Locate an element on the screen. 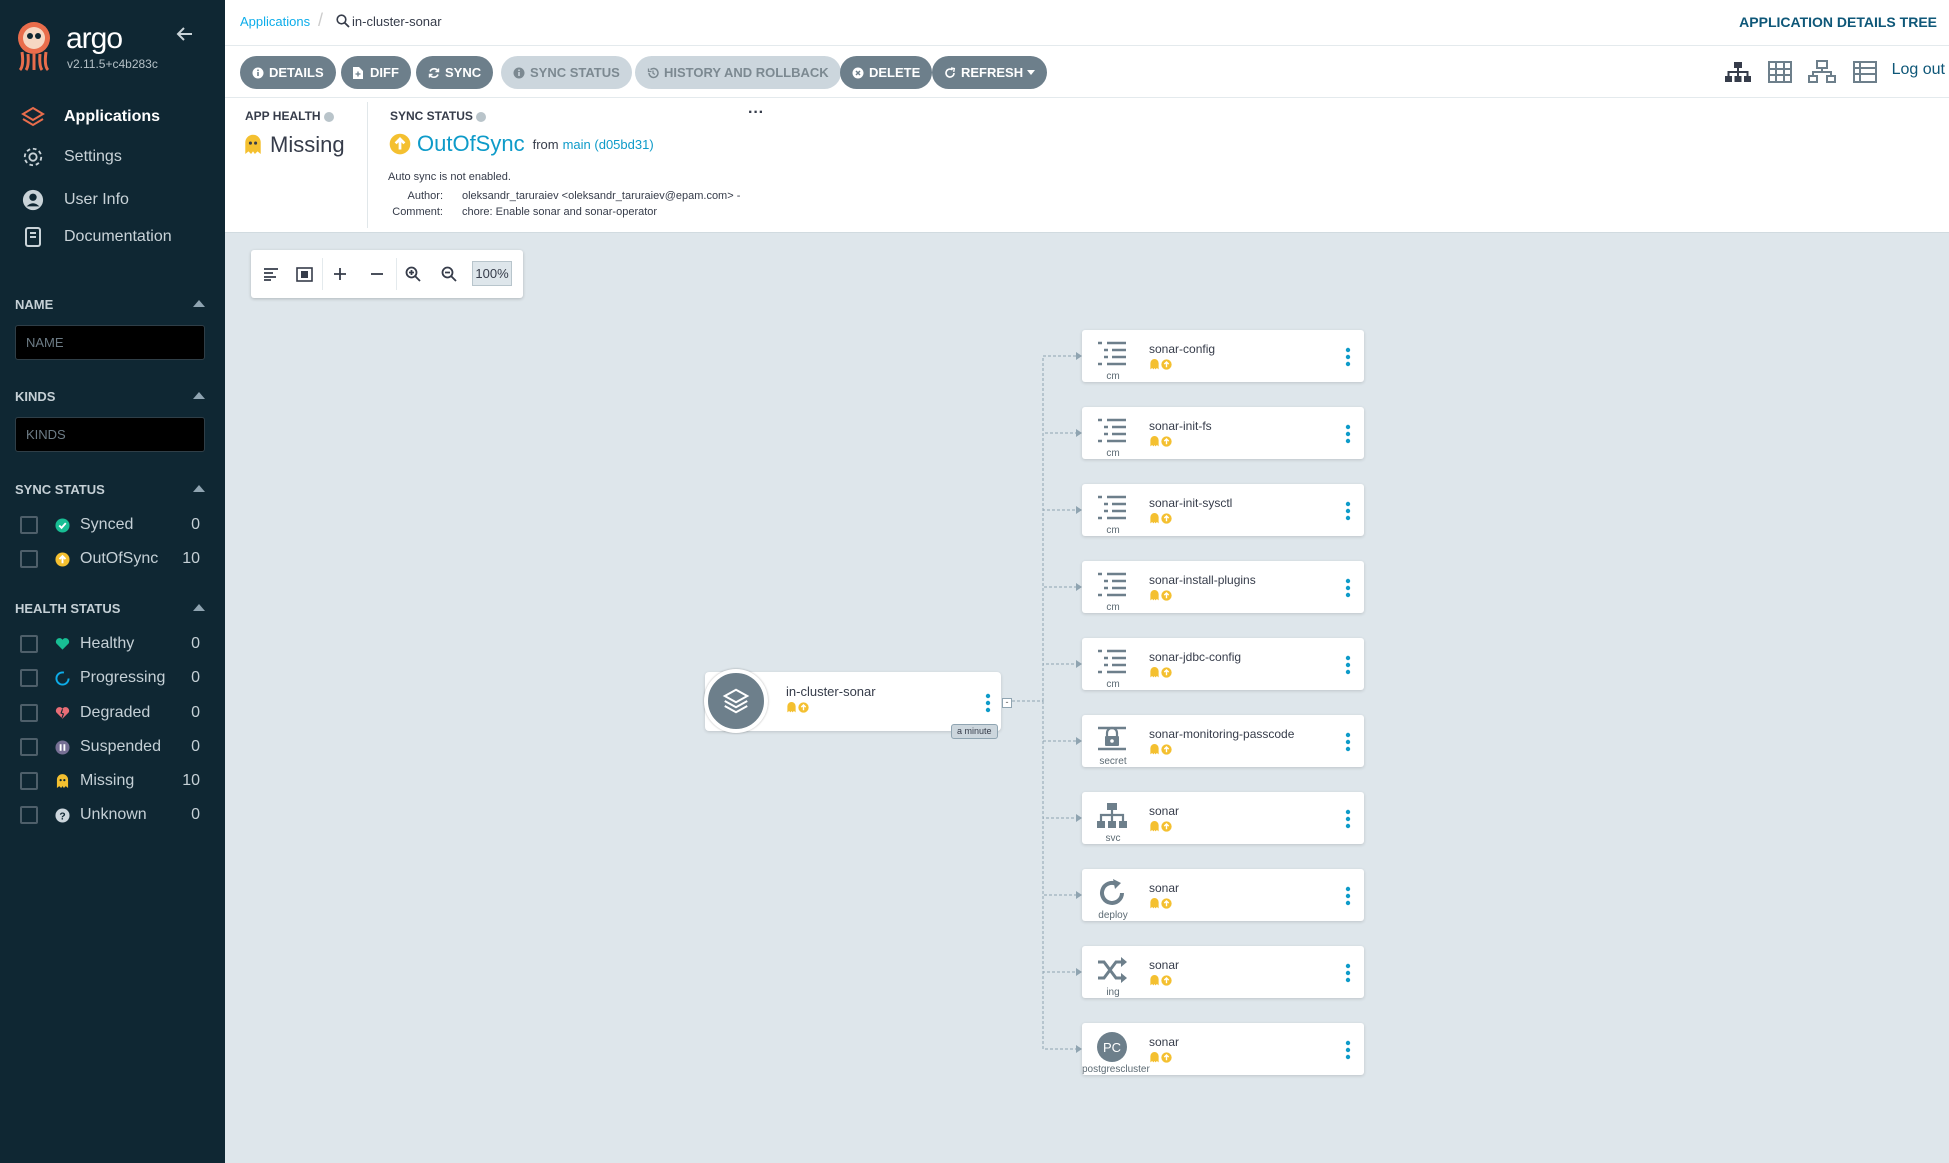 The height and width of the screenshot is (1163, 1949). filter-progressing: Progressing 0 is located at coordinates (112, 678).